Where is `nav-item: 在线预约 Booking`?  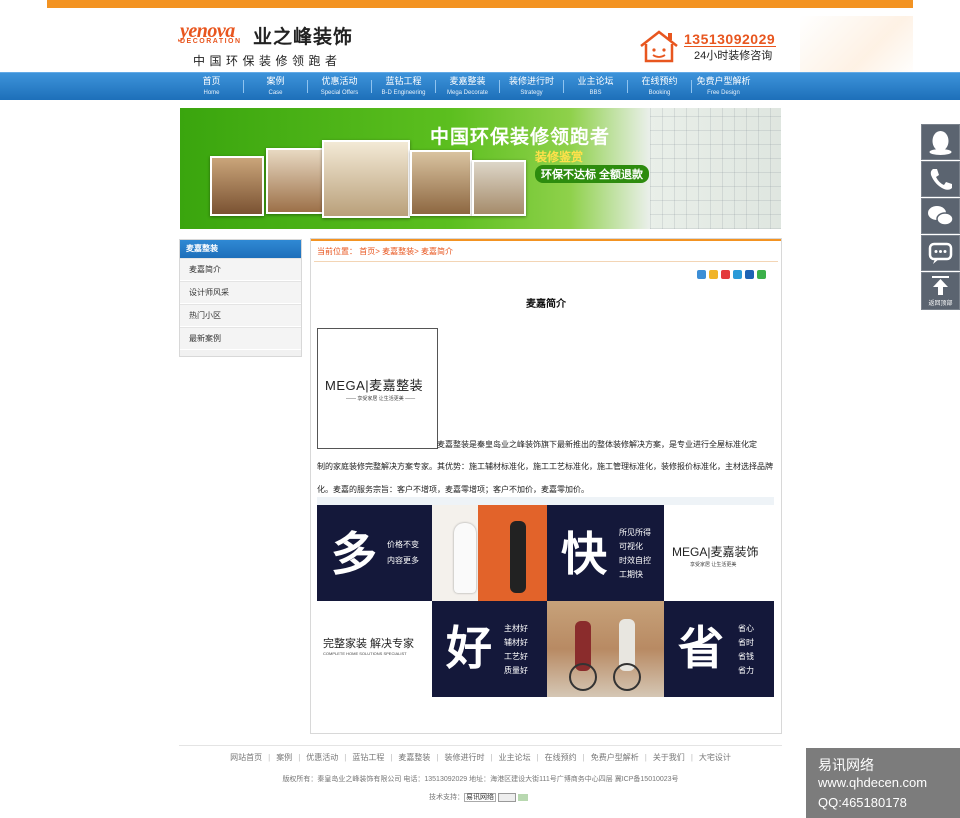
nav-item: 在线预约 Booking is located at coordinates (659, 86).